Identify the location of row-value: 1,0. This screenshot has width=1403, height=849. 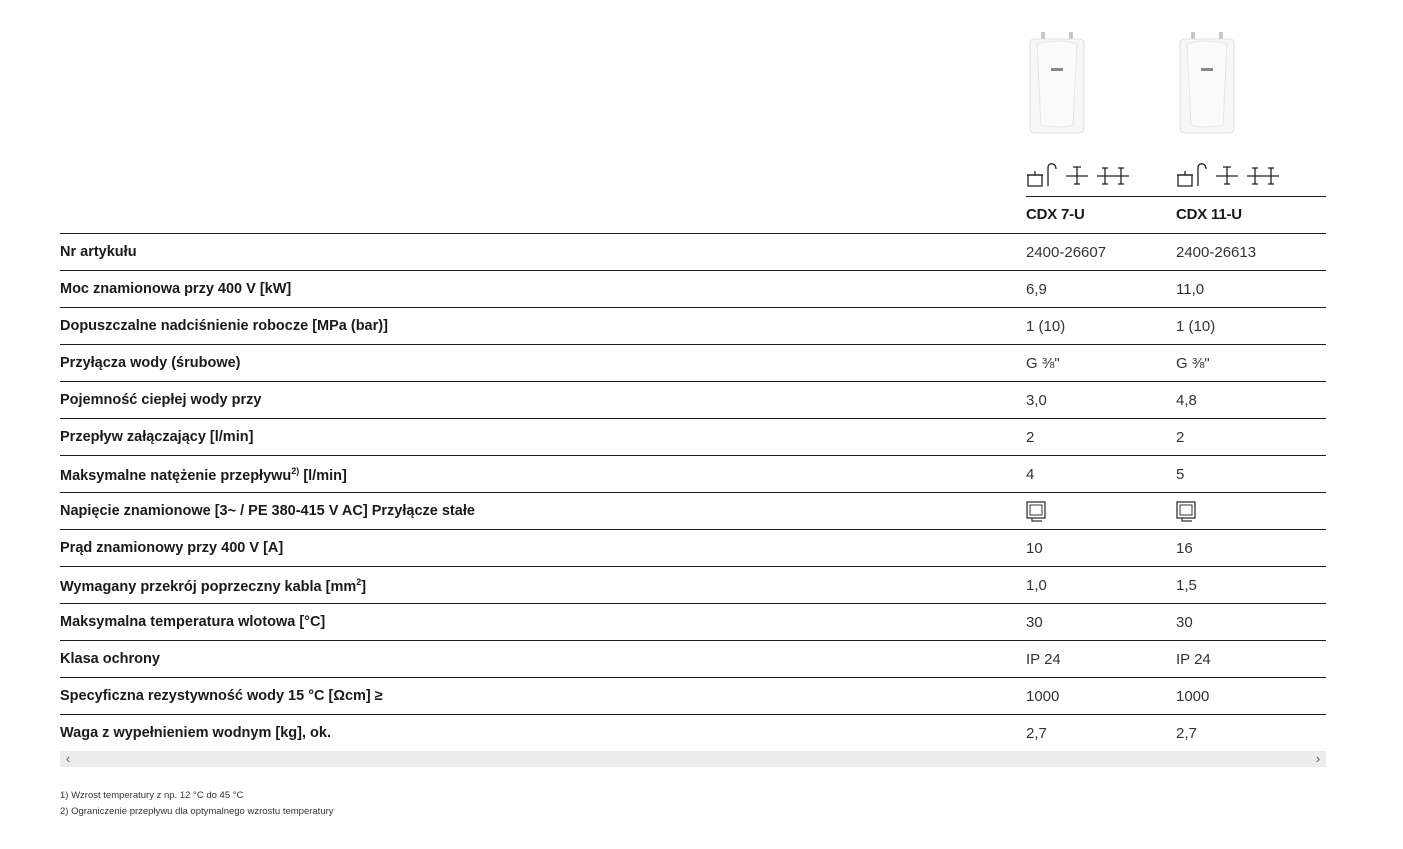
(1036, 585).